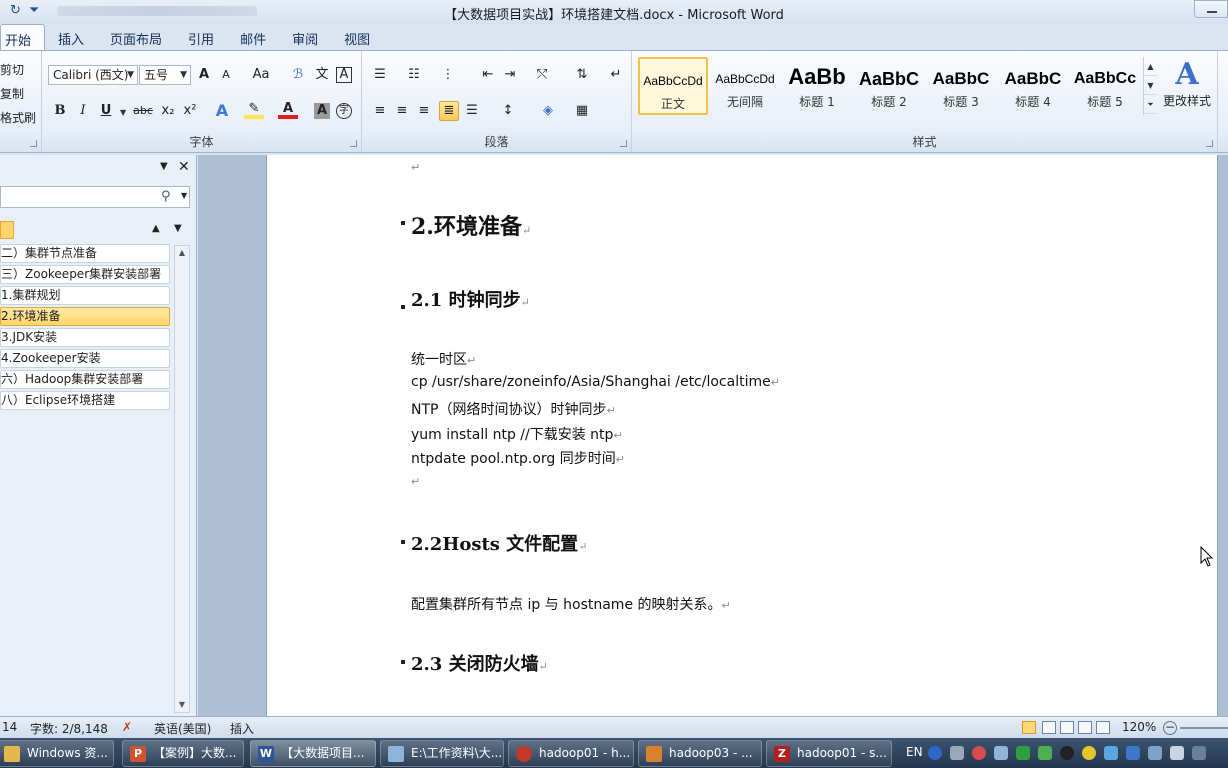 The width and height of the screenshot is (1228, 768). I want to click on char-border-icon: A, so click(344, 75).